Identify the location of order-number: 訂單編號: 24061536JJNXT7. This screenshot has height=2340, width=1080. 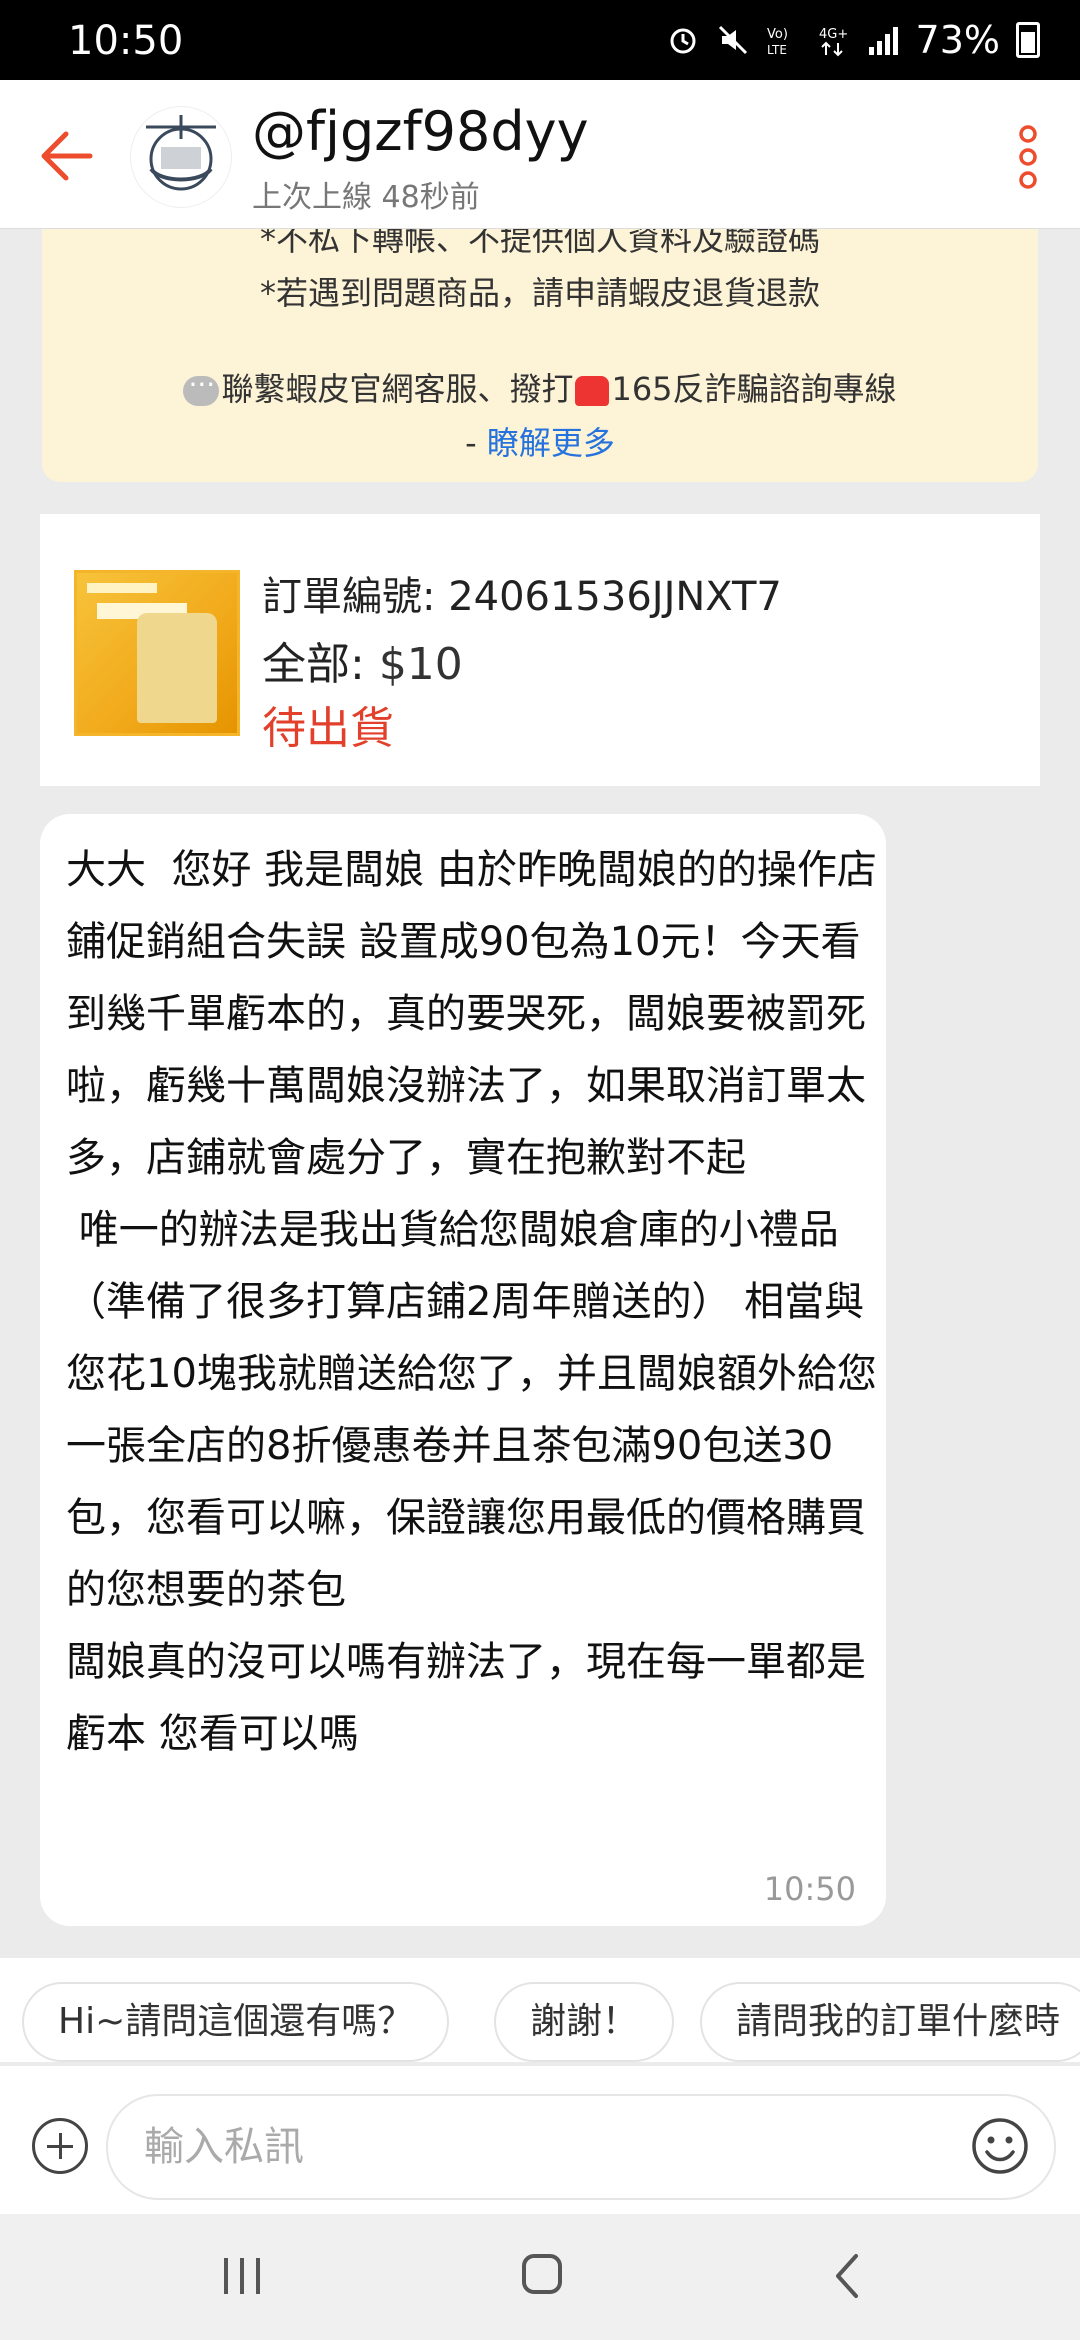
(522, 597).